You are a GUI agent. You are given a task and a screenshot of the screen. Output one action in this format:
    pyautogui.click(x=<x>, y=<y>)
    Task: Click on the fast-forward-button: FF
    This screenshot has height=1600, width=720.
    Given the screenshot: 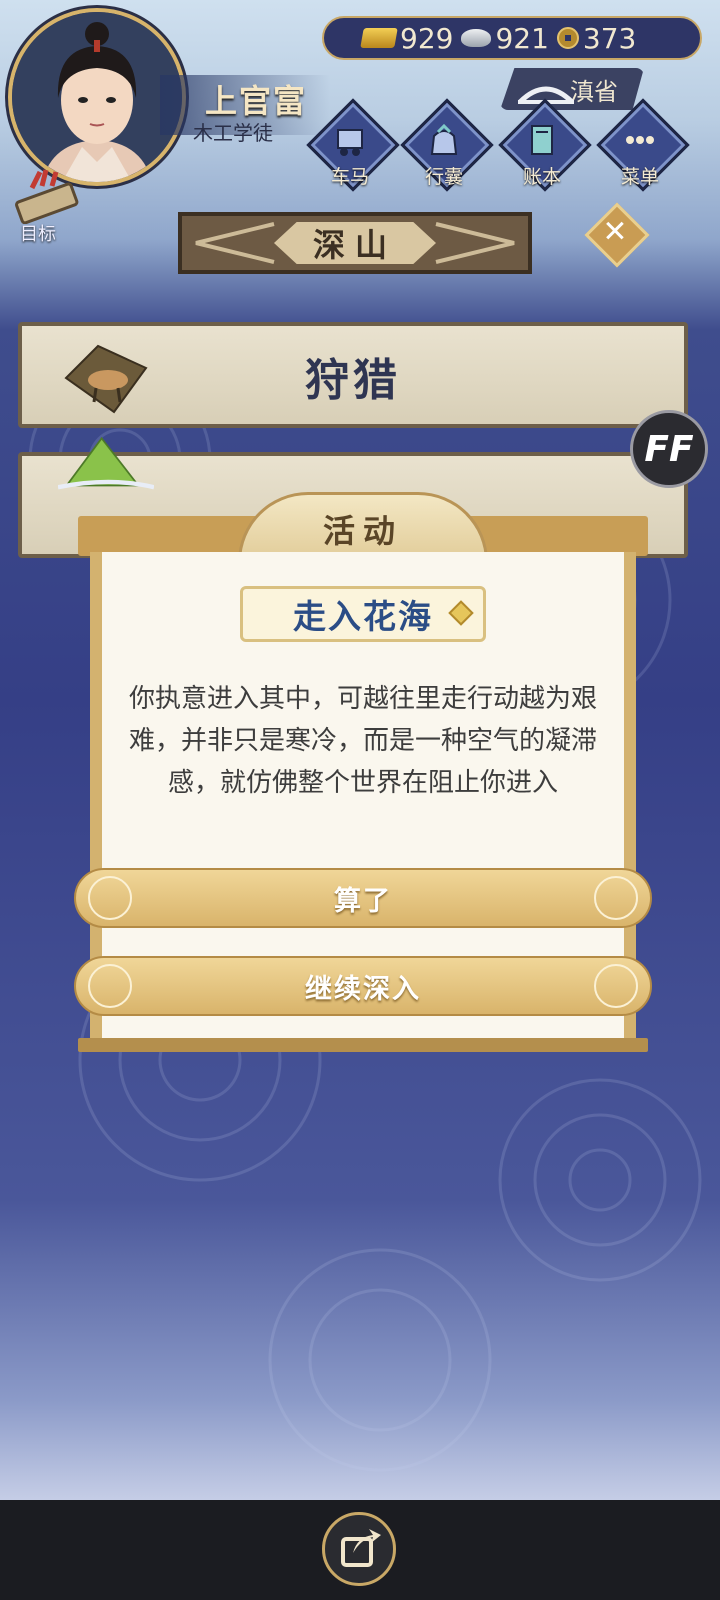 What is the action you would take?
    pyautogui.click(x=669, y=449)
    